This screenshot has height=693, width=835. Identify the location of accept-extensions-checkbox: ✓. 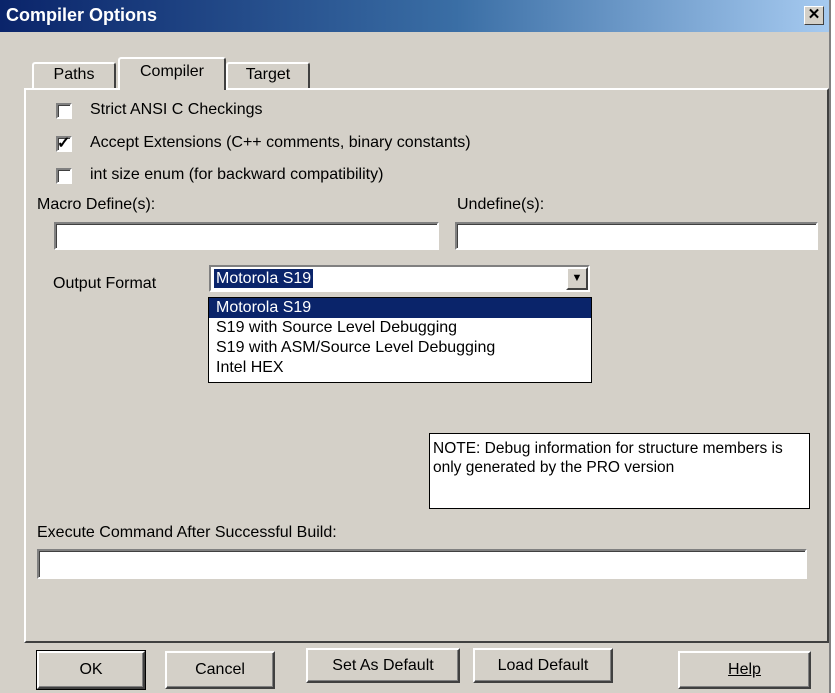
(64, 143).